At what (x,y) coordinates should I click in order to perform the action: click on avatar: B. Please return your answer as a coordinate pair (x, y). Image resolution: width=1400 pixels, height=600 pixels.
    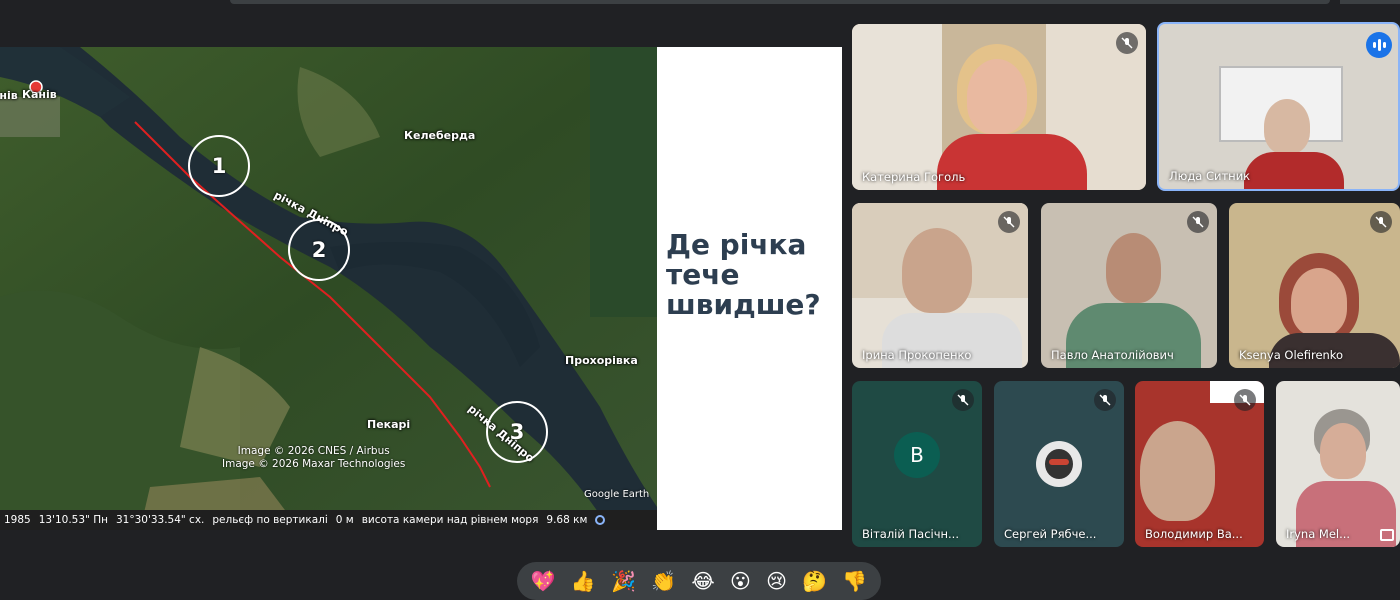
    Looking at the image, I should click on (917, 455).